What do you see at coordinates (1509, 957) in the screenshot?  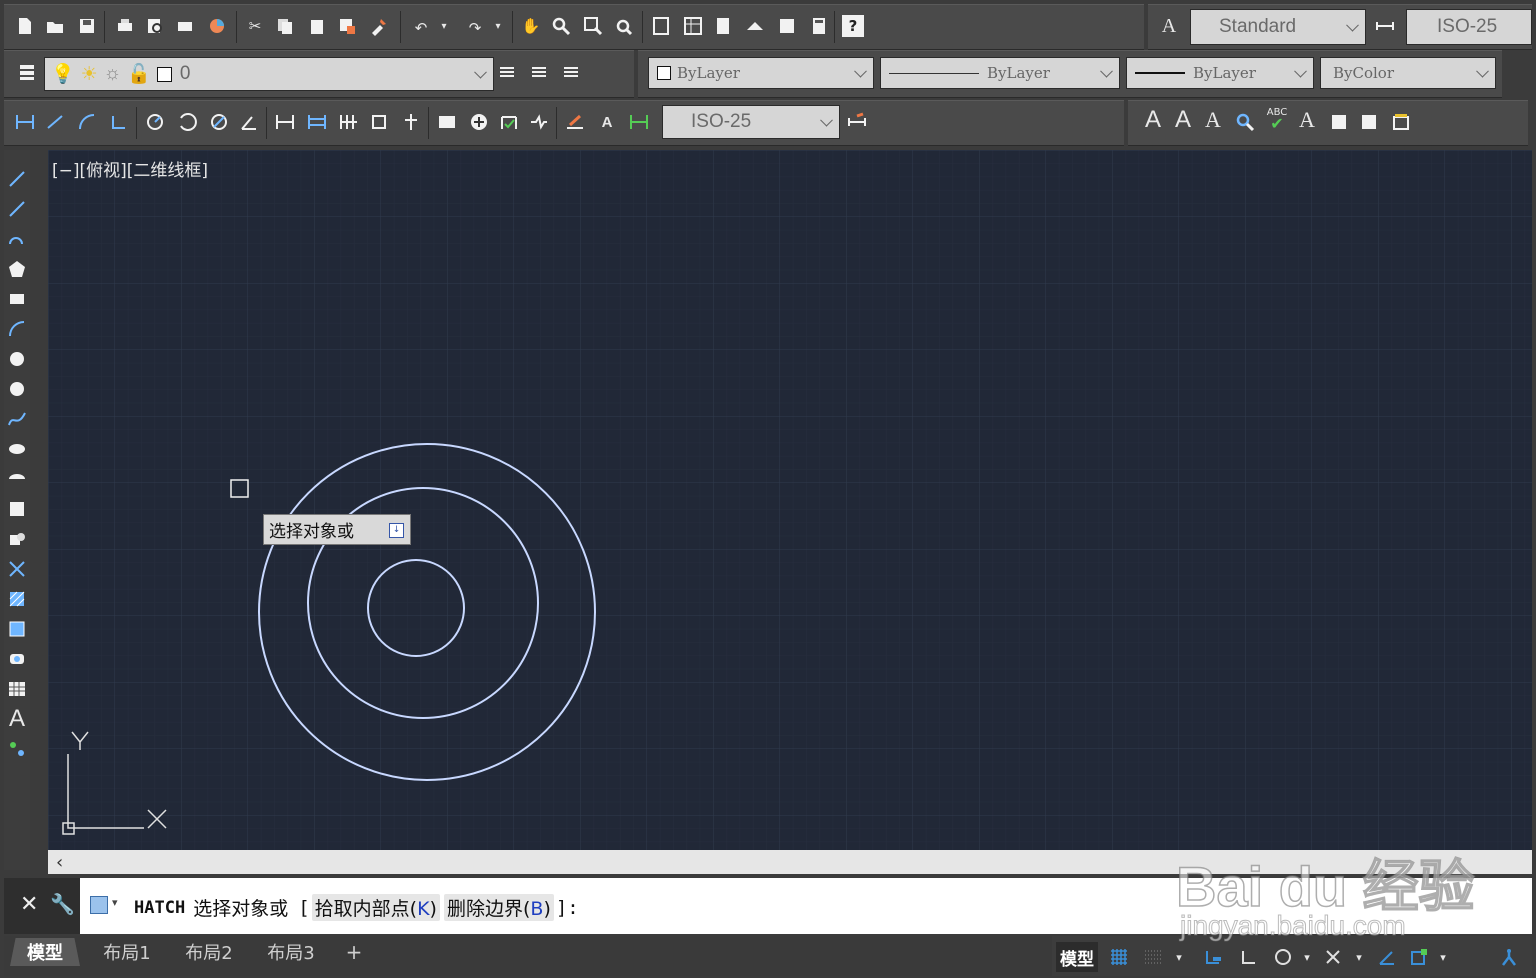 I see `customization-icon` at bounding box center [1509, 957].